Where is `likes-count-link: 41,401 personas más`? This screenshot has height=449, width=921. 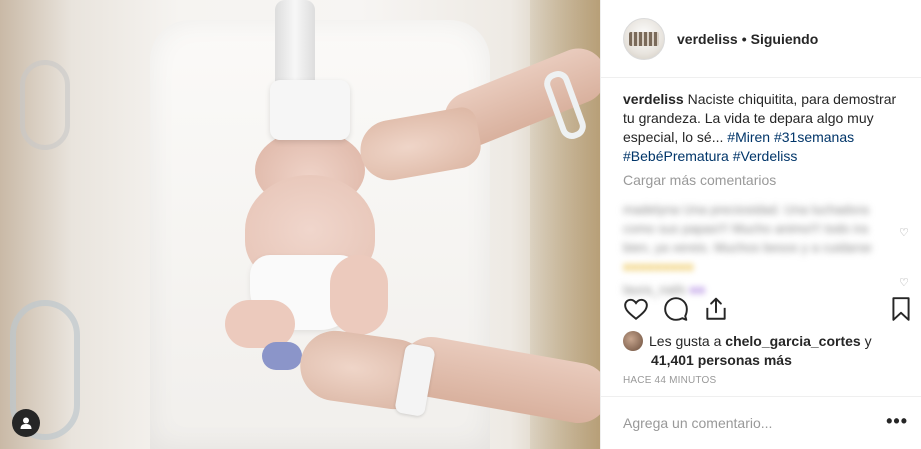 likes-count-link: 41,401 personas más is located at coordinates (721, 360).